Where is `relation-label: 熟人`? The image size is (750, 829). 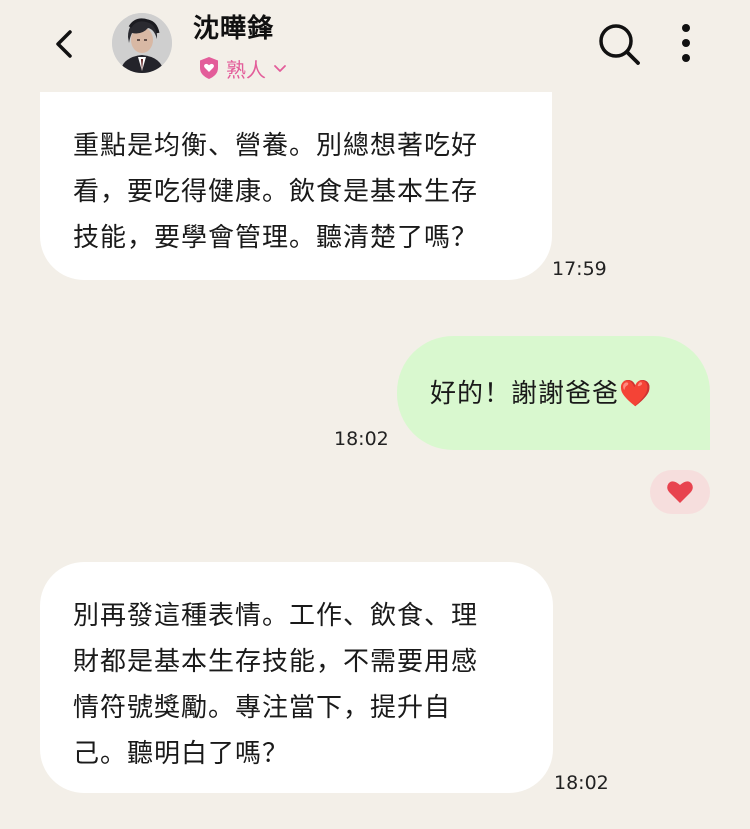
relation-label: 熟人 is located at coordinates (246, 69).